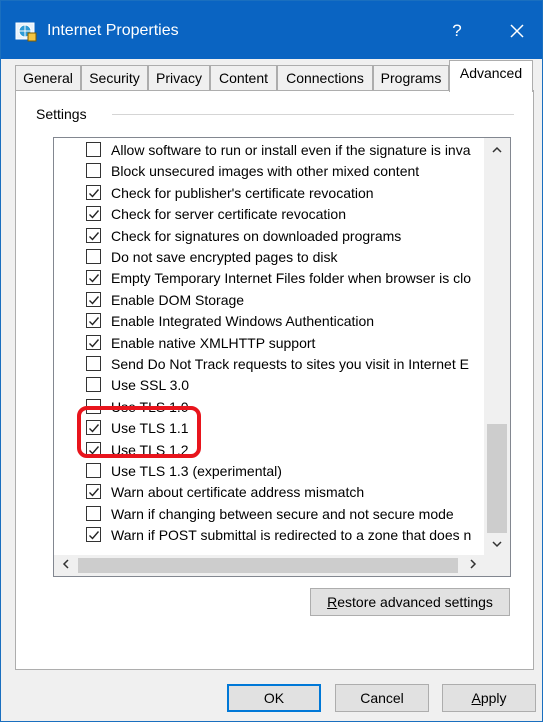 The height and width of the screenshot is (722, 543). Describe the element at coordinates (26, 31) in the screenshot. I see `internet-options-icon` at that location.